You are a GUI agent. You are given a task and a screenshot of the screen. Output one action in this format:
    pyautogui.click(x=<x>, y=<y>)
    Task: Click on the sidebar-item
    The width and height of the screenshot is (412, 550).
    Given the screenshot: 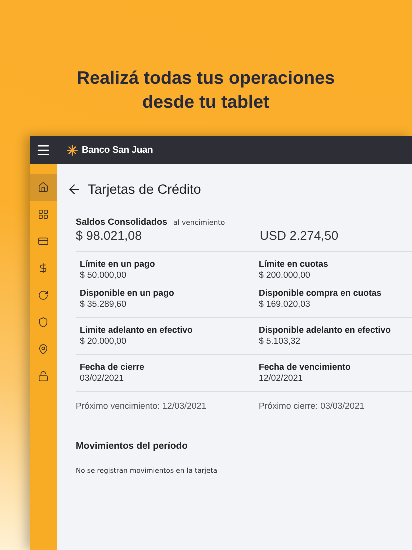 What is the action you would take?
    pyautogui.click(x=43, y=187)
    